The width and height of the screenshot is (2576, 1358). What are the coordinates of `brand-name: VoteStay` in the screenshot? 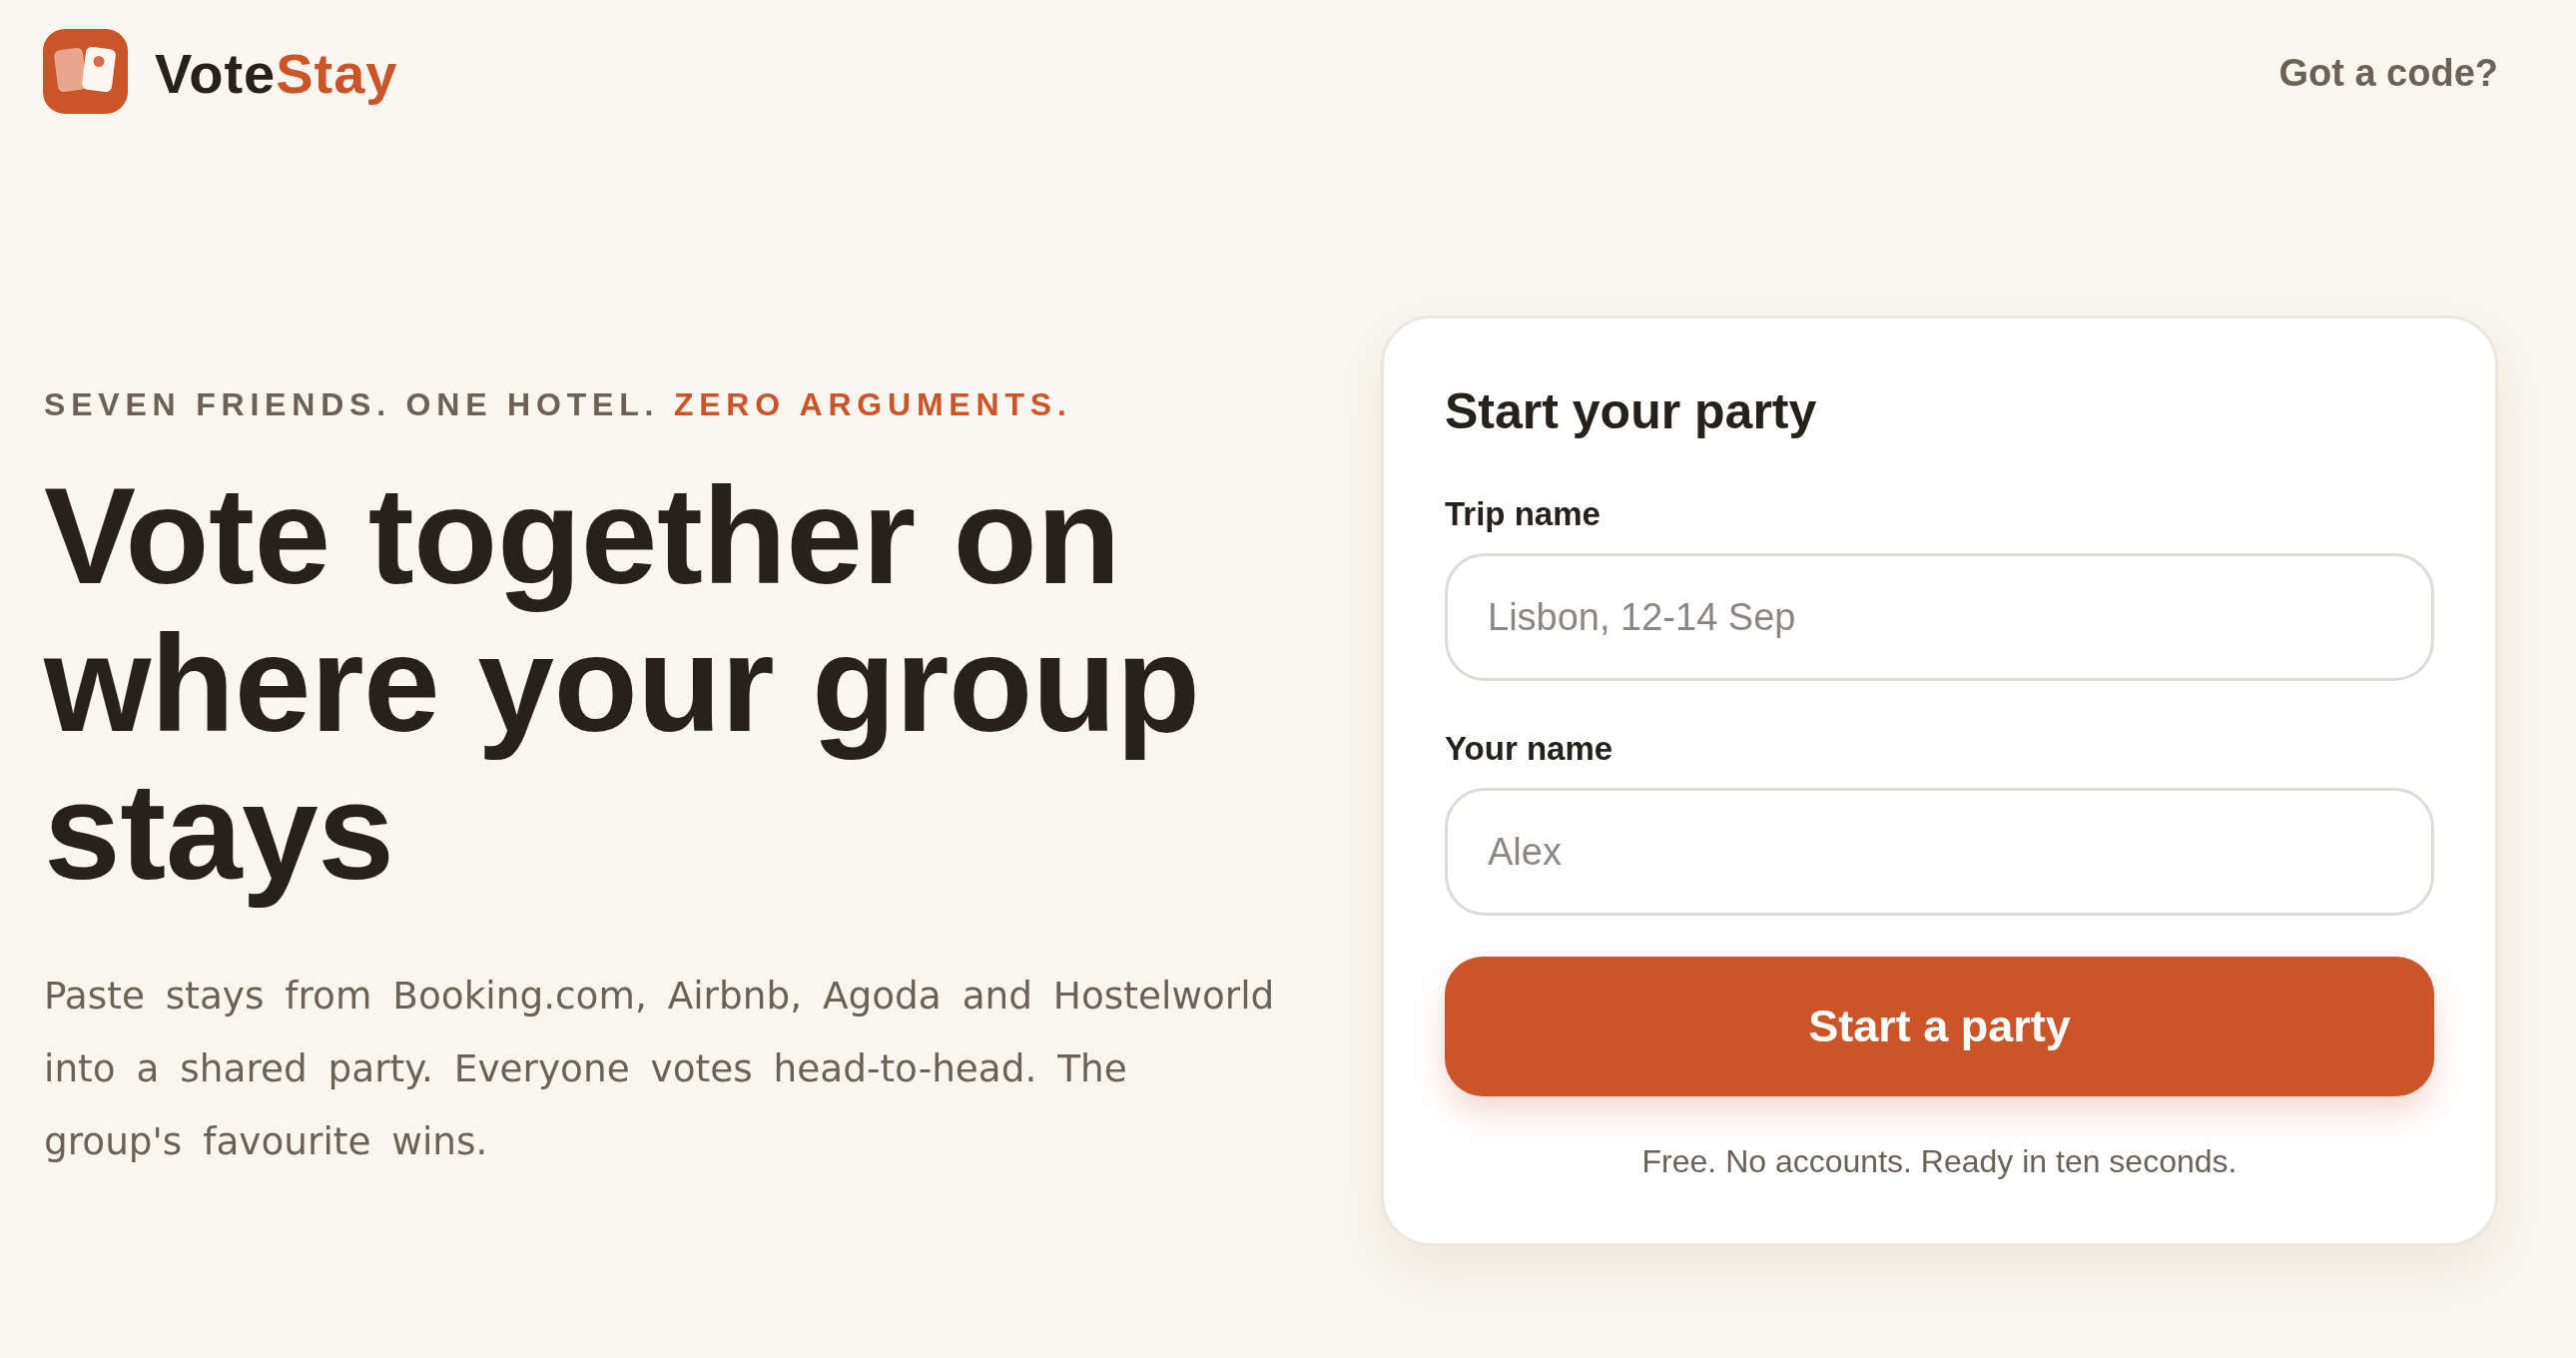 It's located at (276, 73).